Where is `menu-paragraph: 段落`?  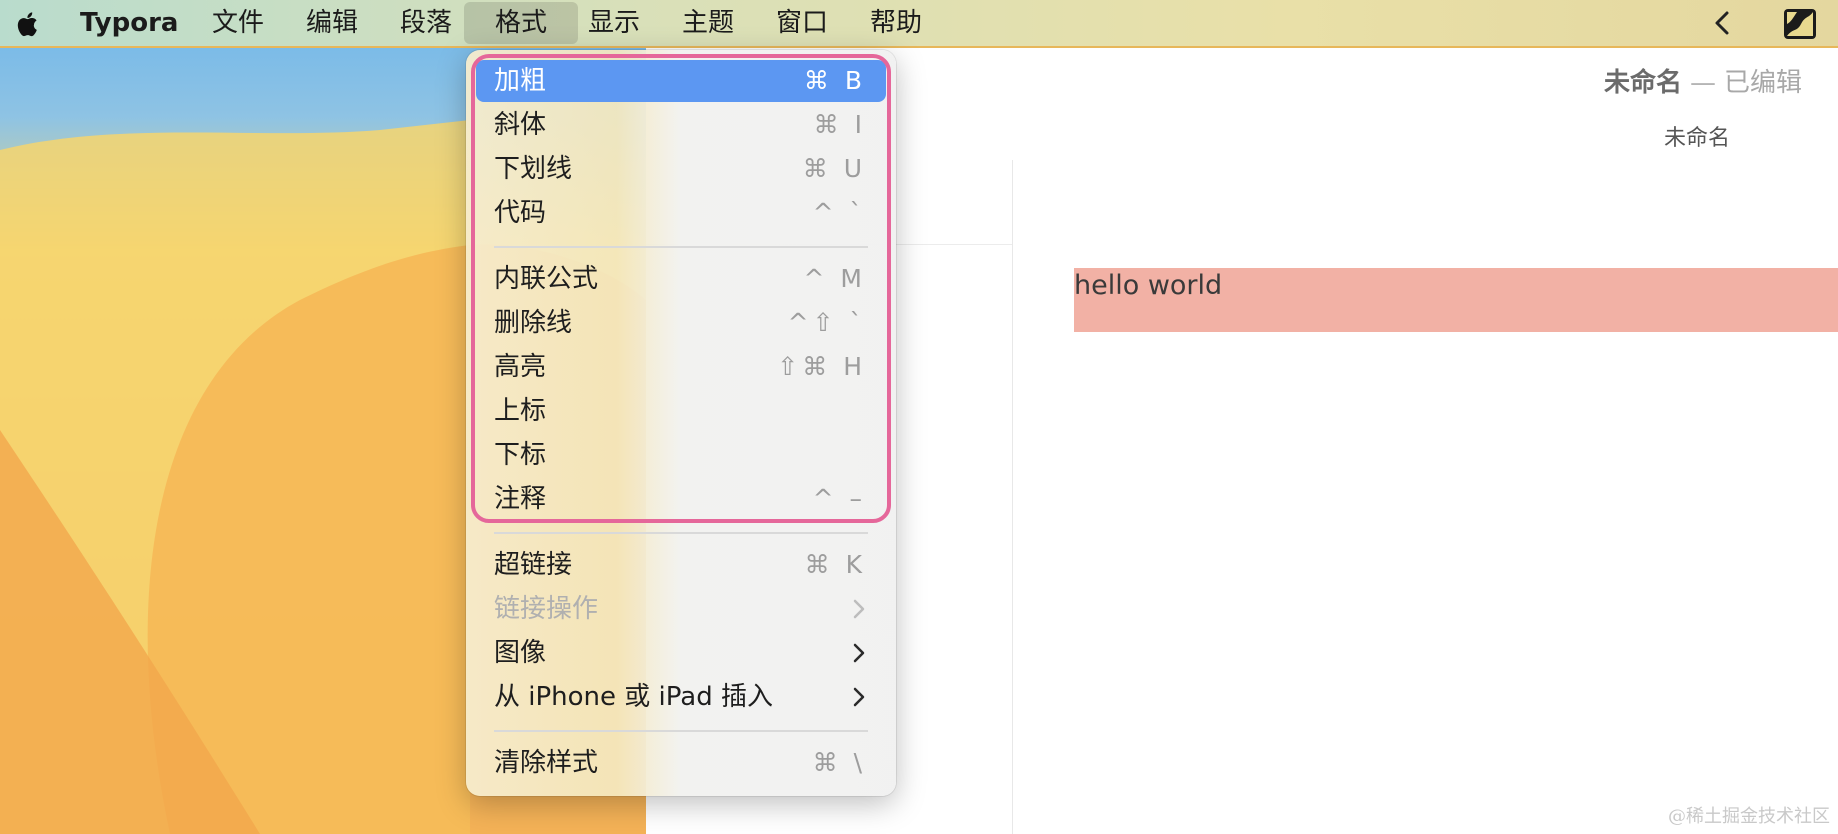
menu-paragraph: 段落 is located at coordinates (426, 23).